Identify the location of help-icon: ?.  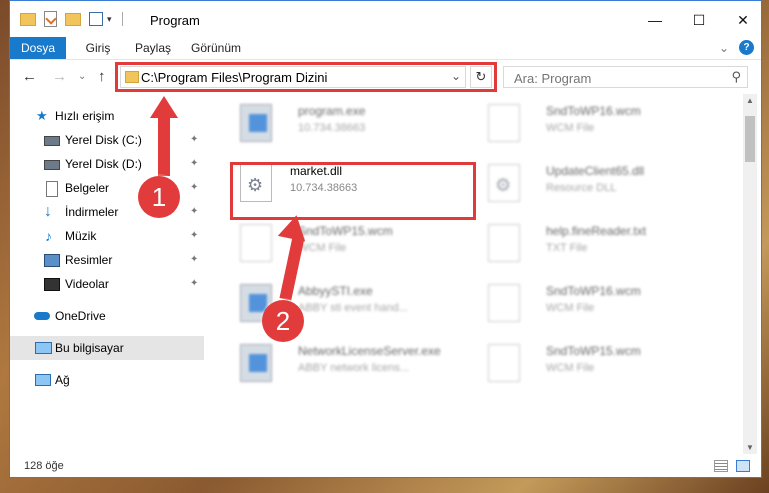
(746, 47).